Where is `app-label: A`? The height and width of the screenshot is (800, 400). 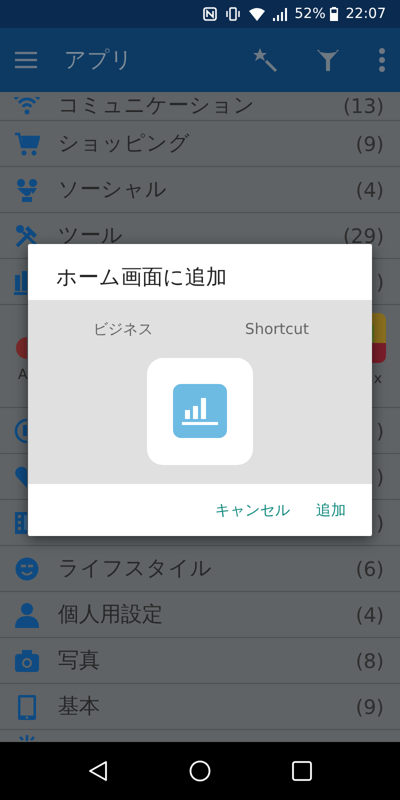
app-label: A is located at coordinates (23, 375).